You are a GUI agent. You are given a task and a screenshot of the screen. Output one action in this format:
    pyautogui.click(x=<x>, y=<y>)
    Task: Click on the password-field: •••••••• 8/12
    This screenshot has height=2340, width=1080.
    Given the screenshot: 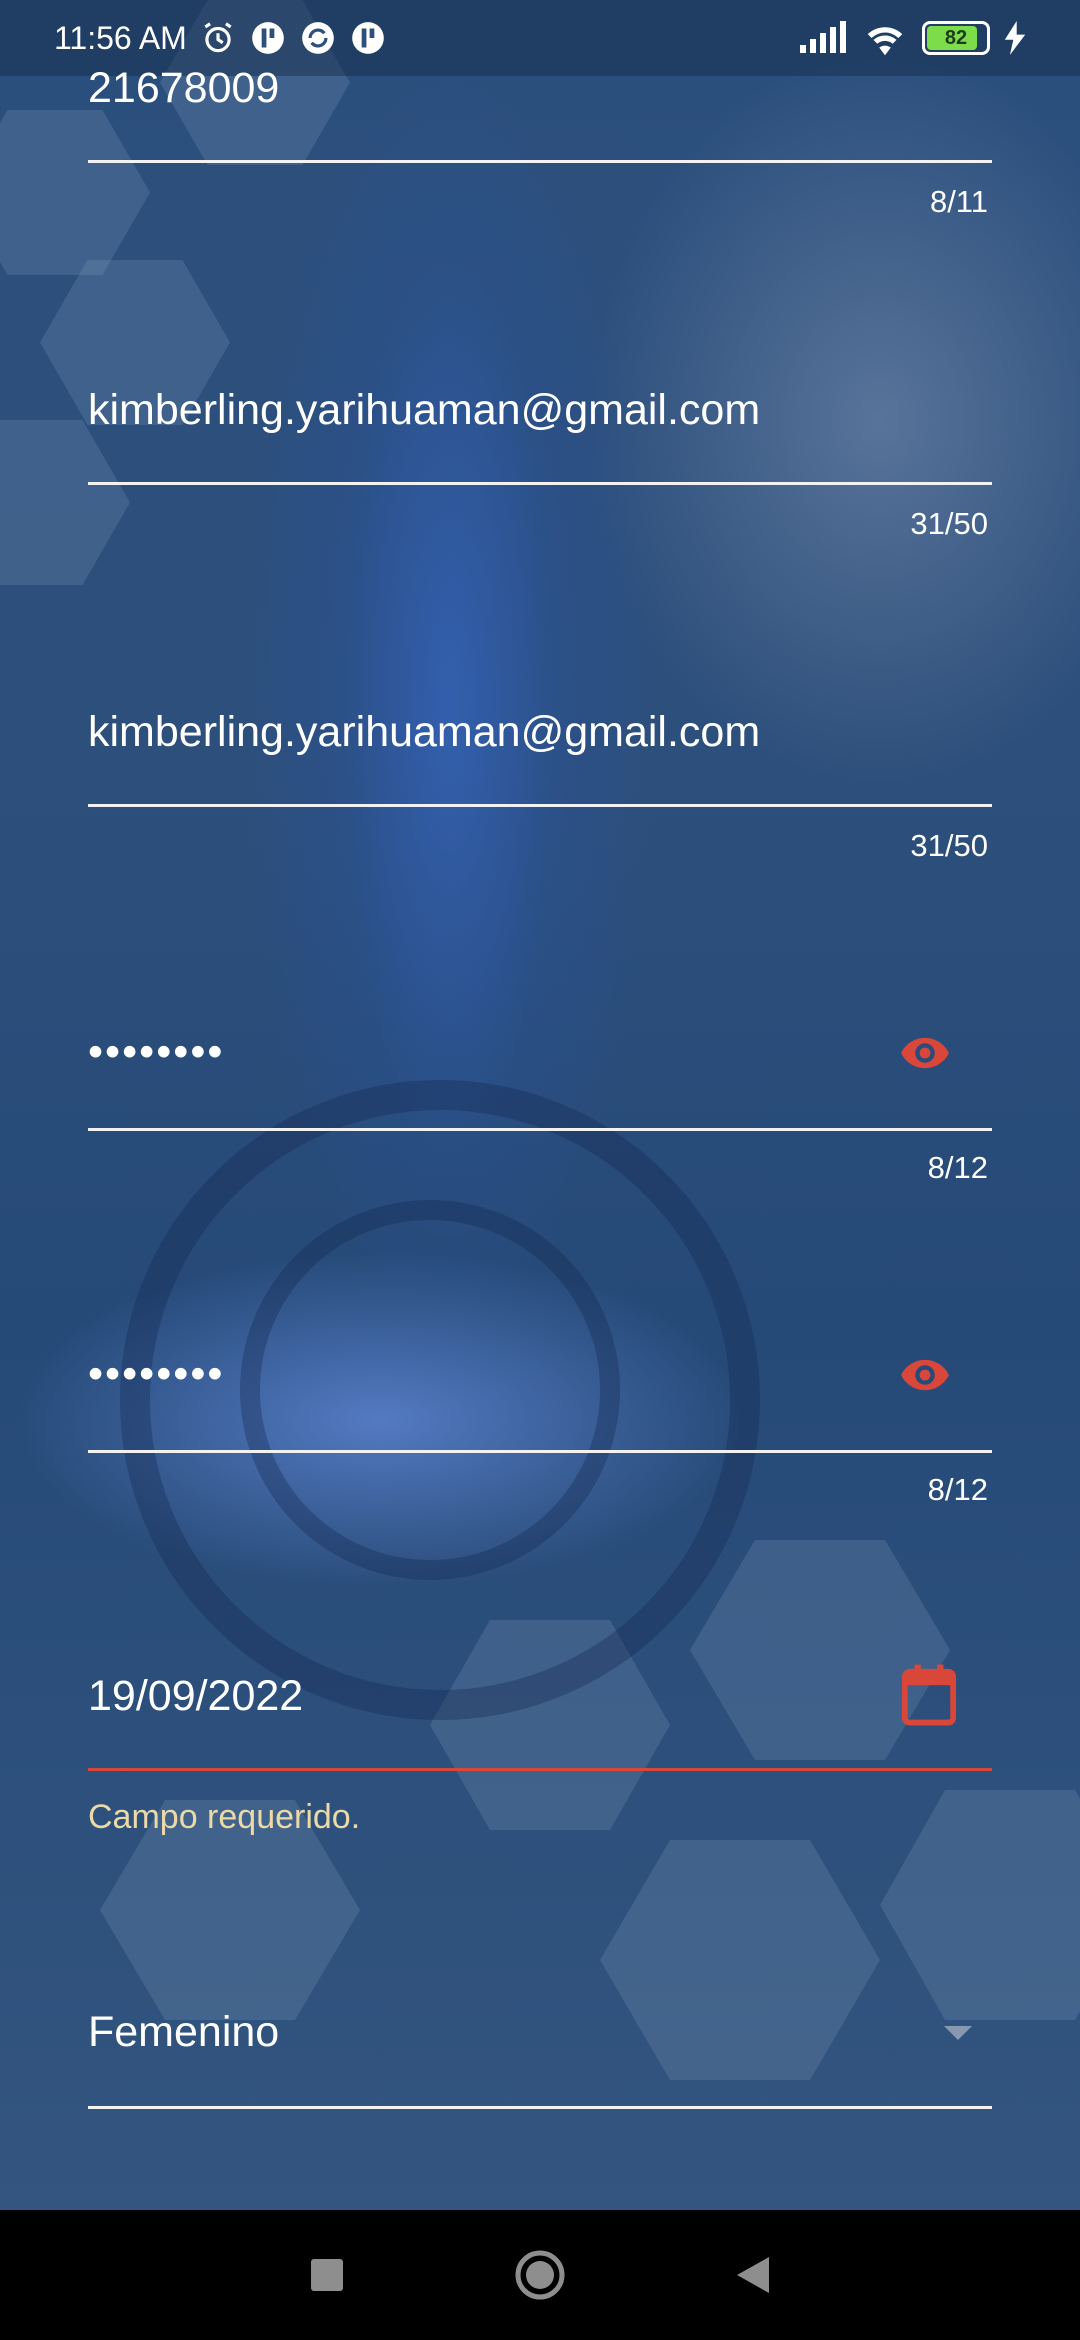 What is the action you would take?
    pyautogui.click(x=540, y=1105)
    